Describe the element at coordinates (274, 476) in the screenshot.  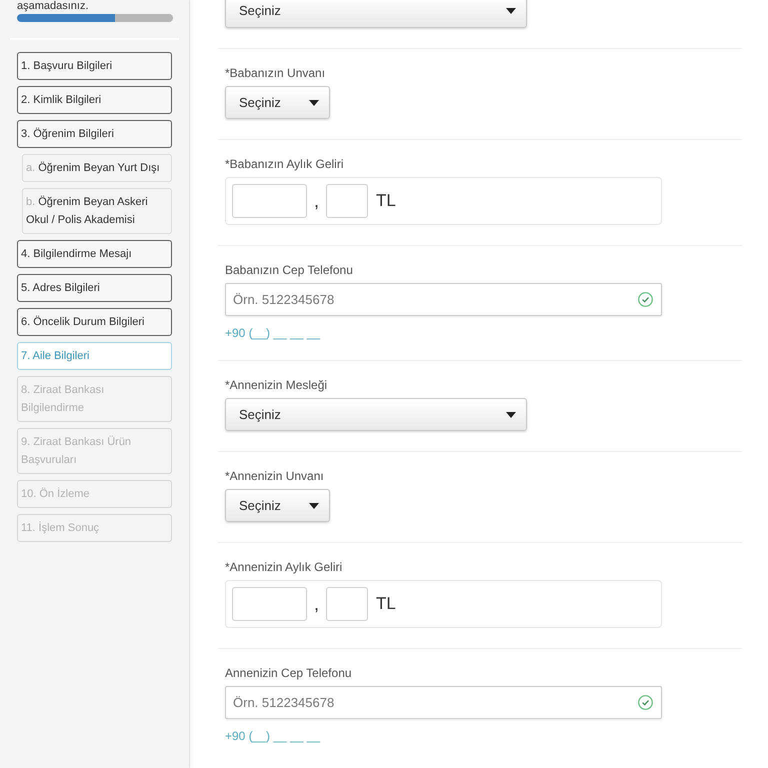
I see `field-label: *Annenizin Unvanı` at that location.